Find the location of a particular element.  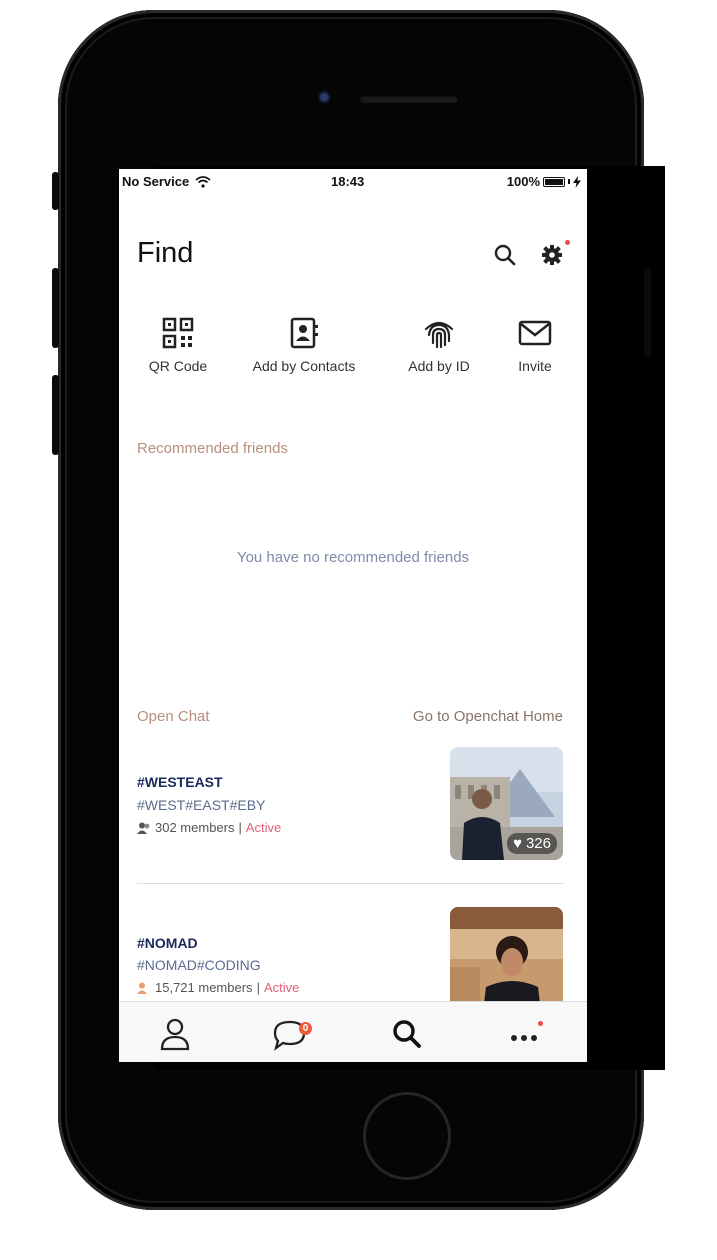

fingerprint-icon is located at coordinates (439, 335).